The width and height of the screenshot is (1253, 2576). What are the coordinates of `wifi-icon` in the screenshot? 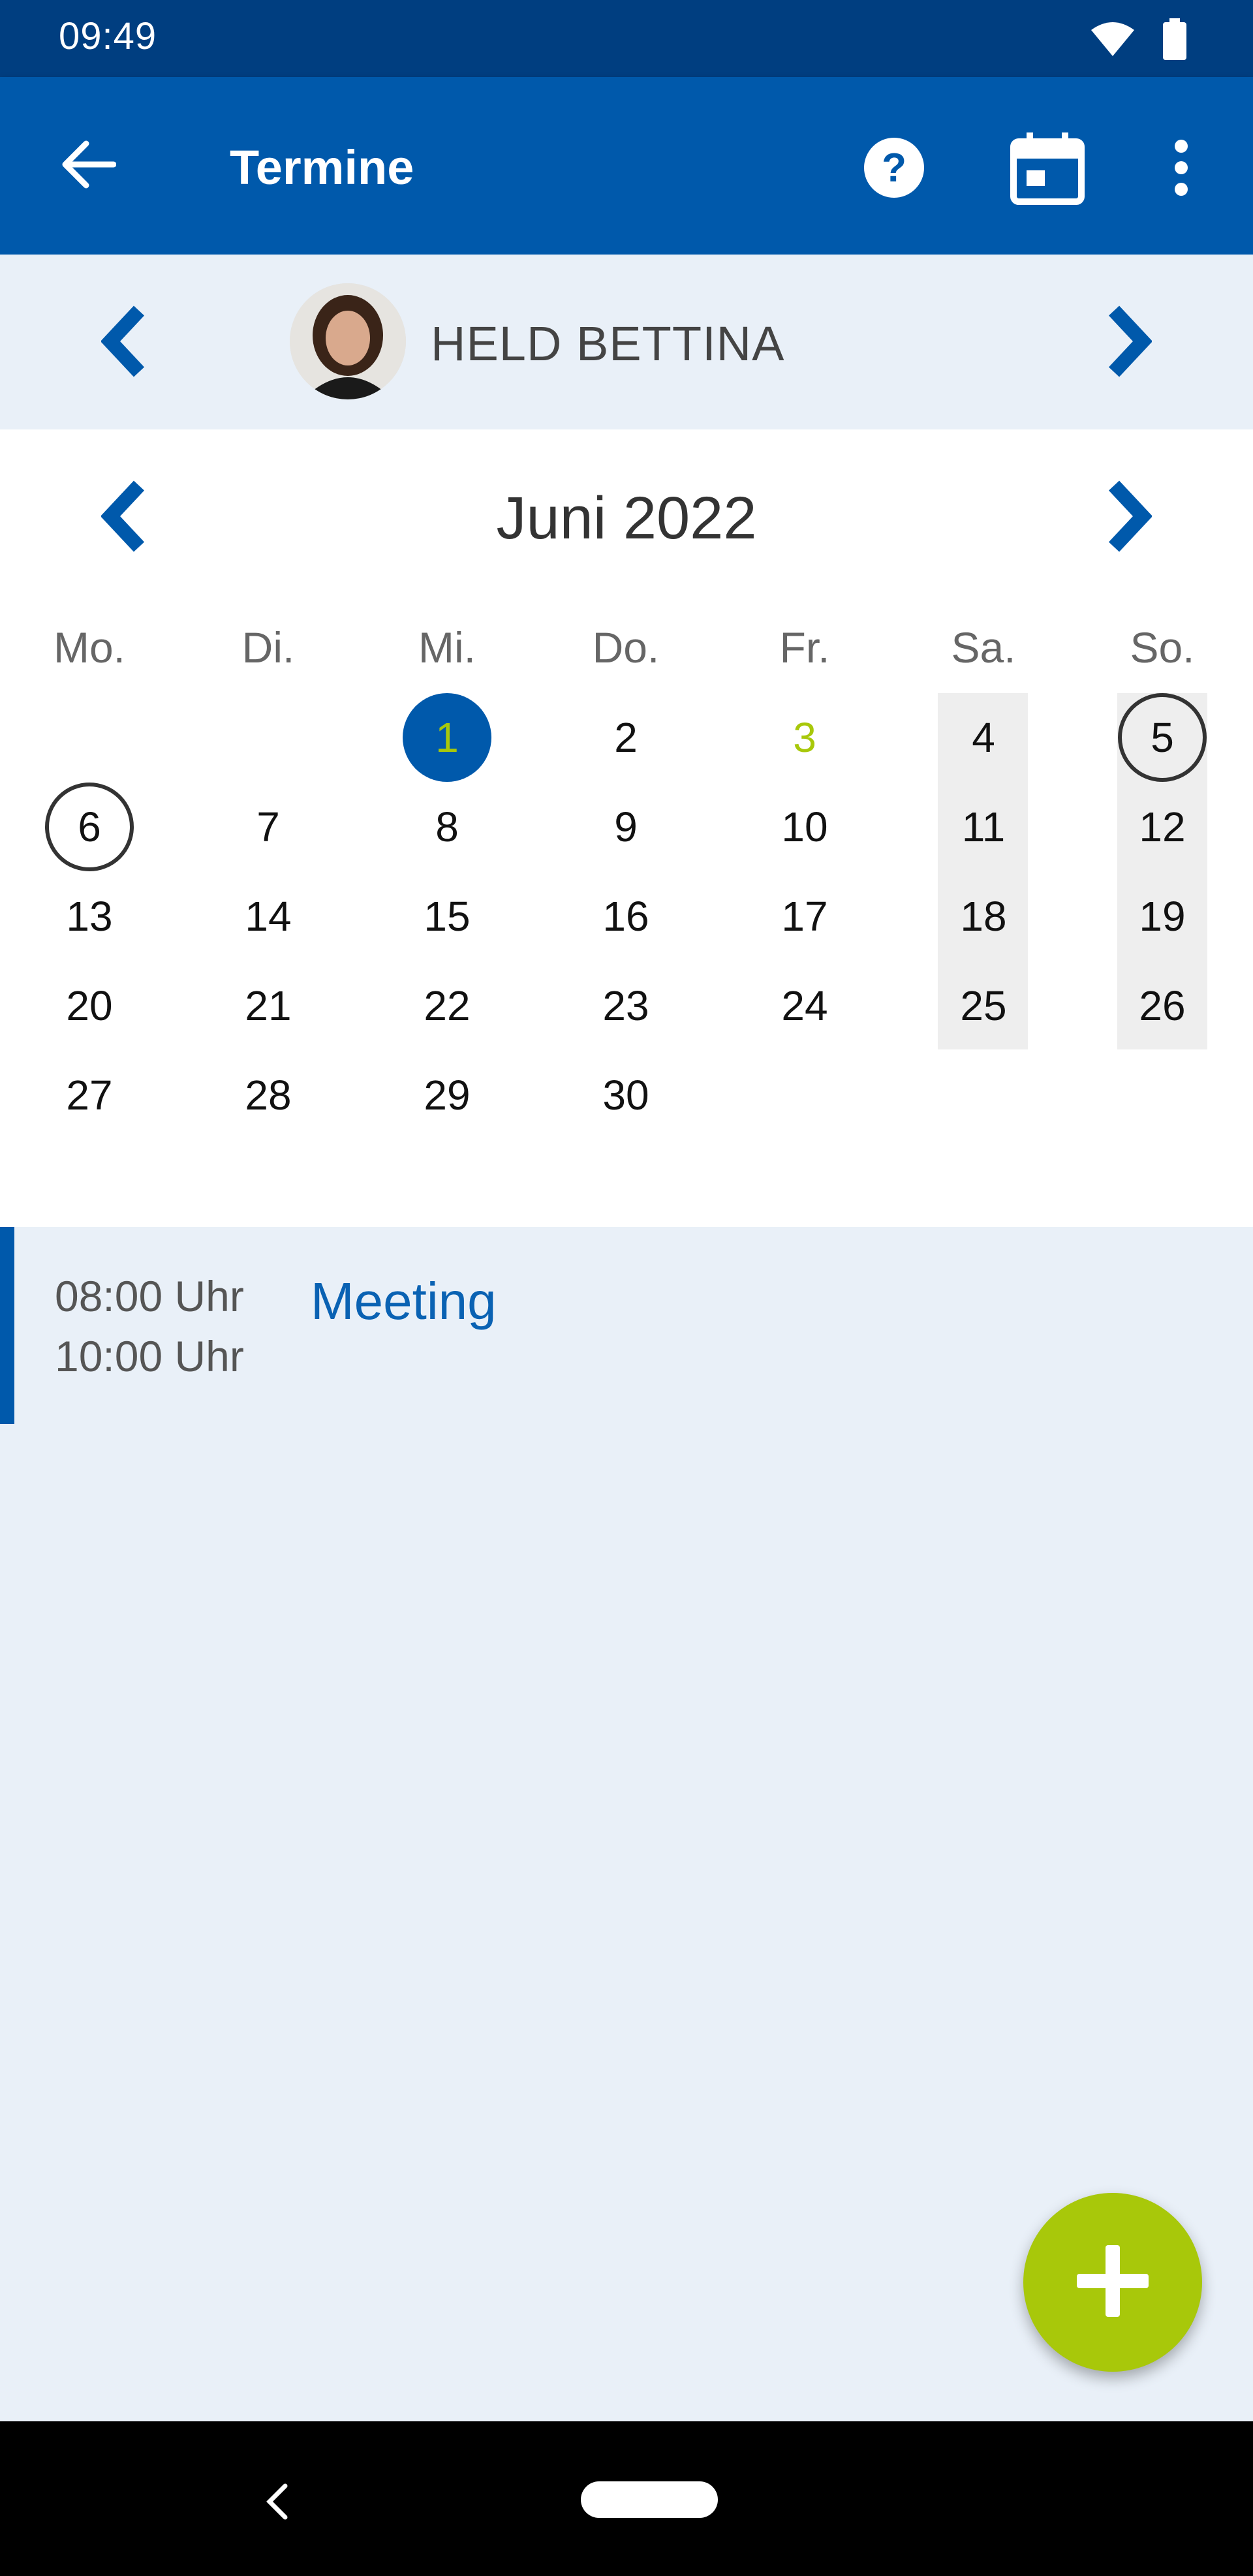 It's located at (1113, 41).